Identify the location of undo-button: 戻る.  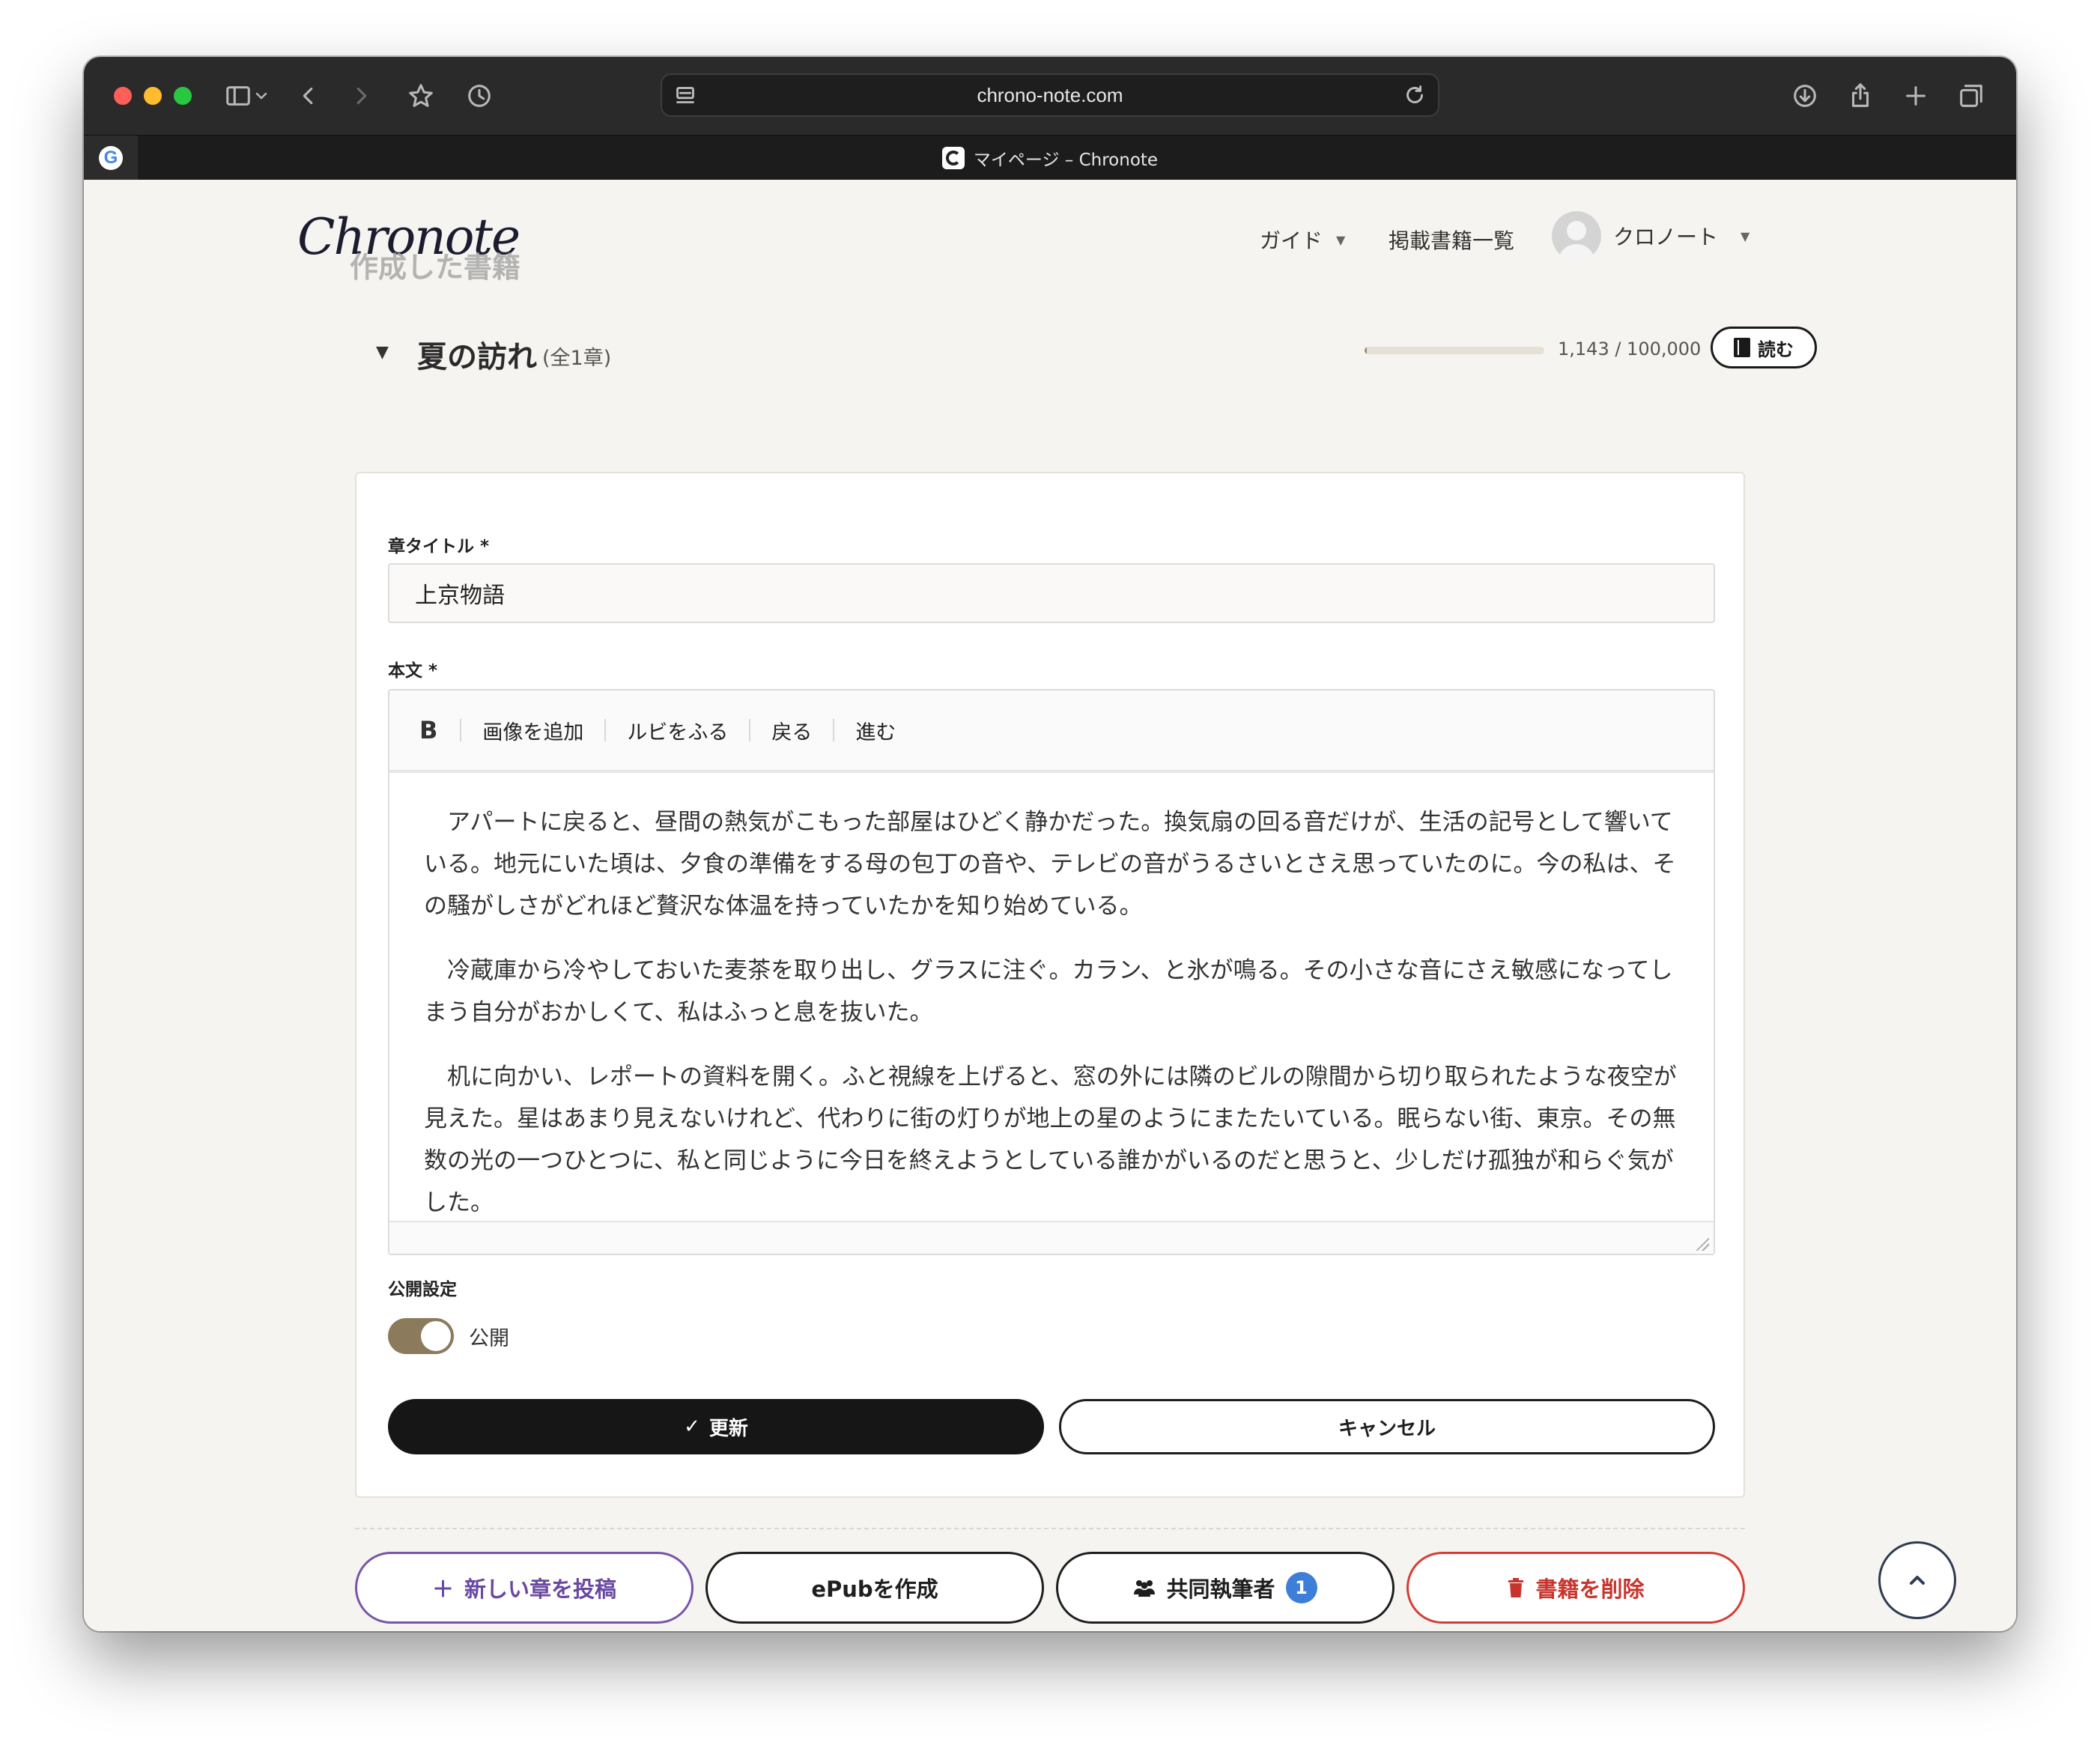
(792, 730).